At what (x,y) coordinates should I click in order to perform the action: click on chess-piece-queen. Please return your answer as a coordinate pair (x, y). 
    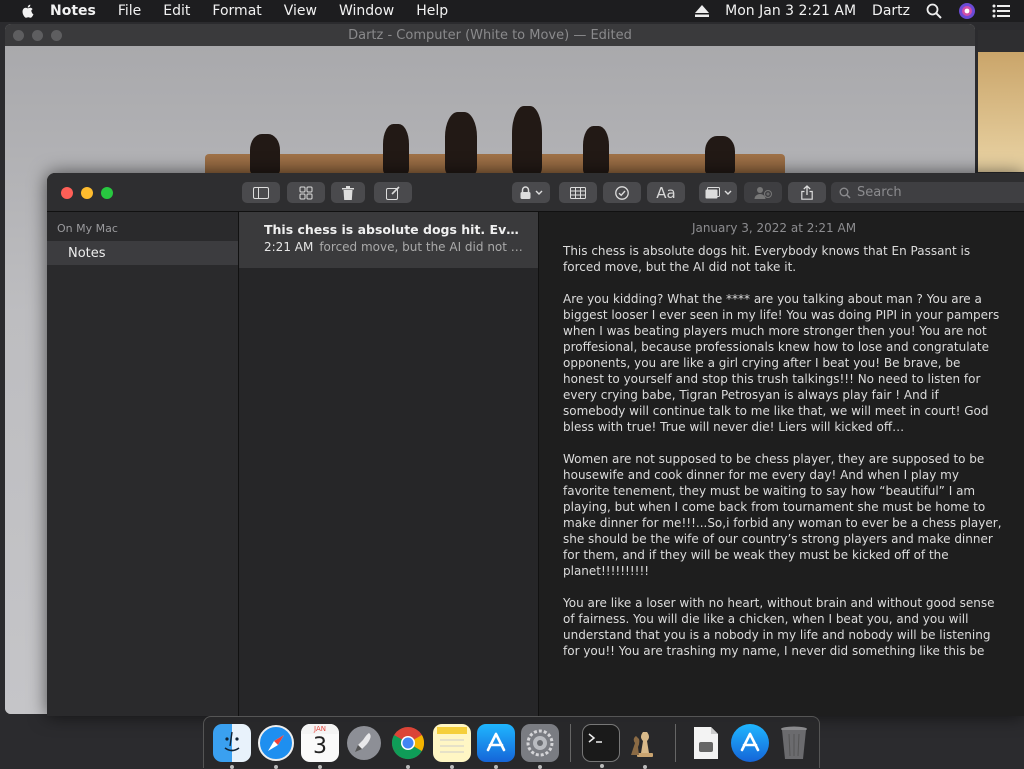
    Looking at the image, I should click on (461, 143).